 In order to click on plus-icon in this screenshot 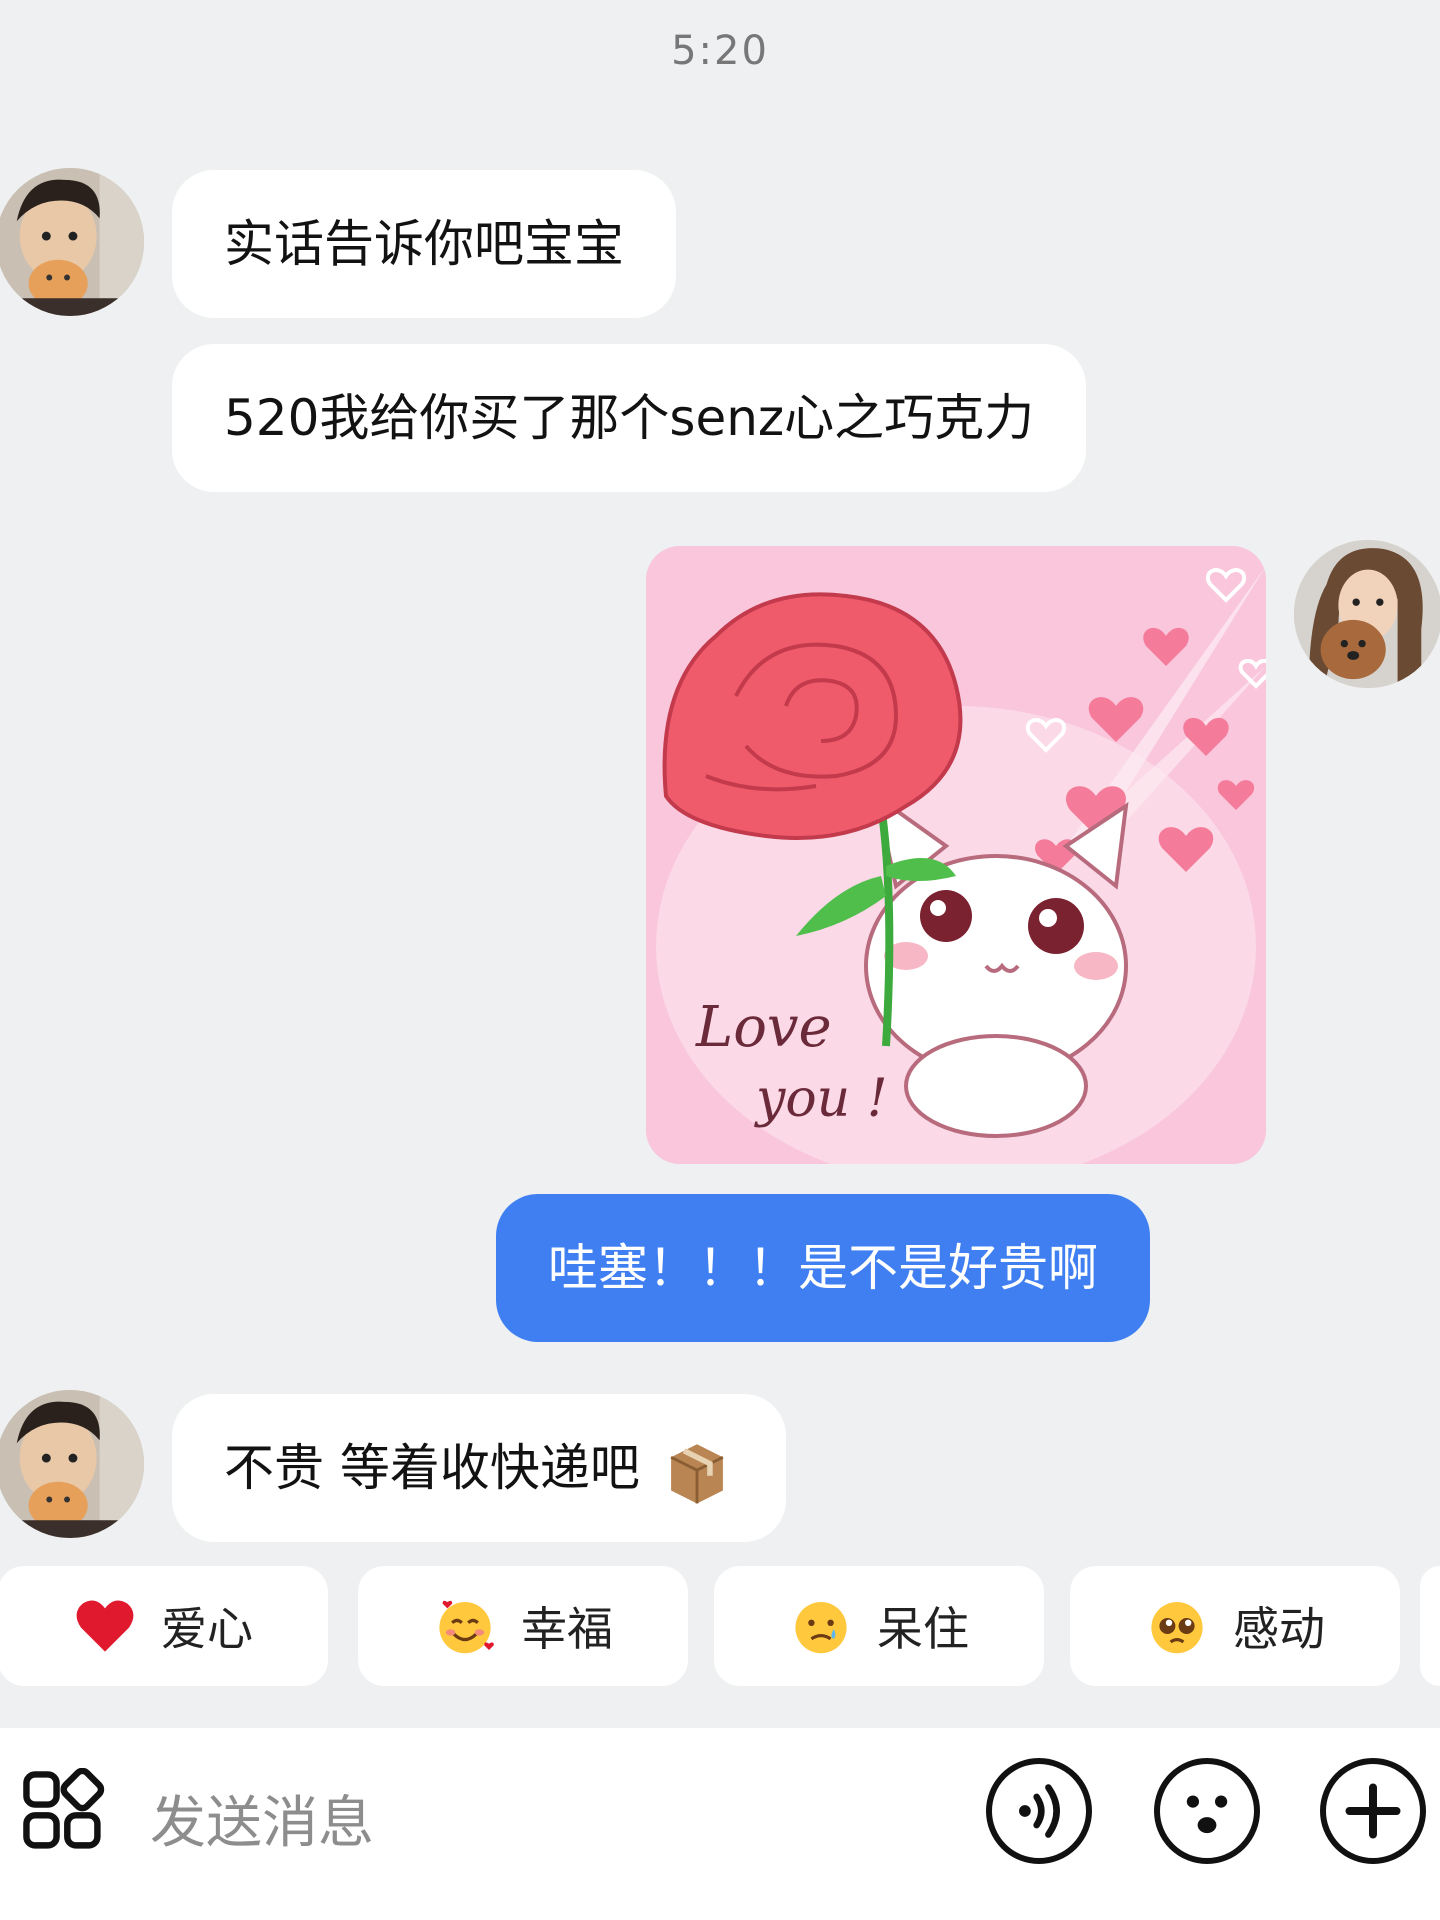, I will do `click(1373, 1811)`.